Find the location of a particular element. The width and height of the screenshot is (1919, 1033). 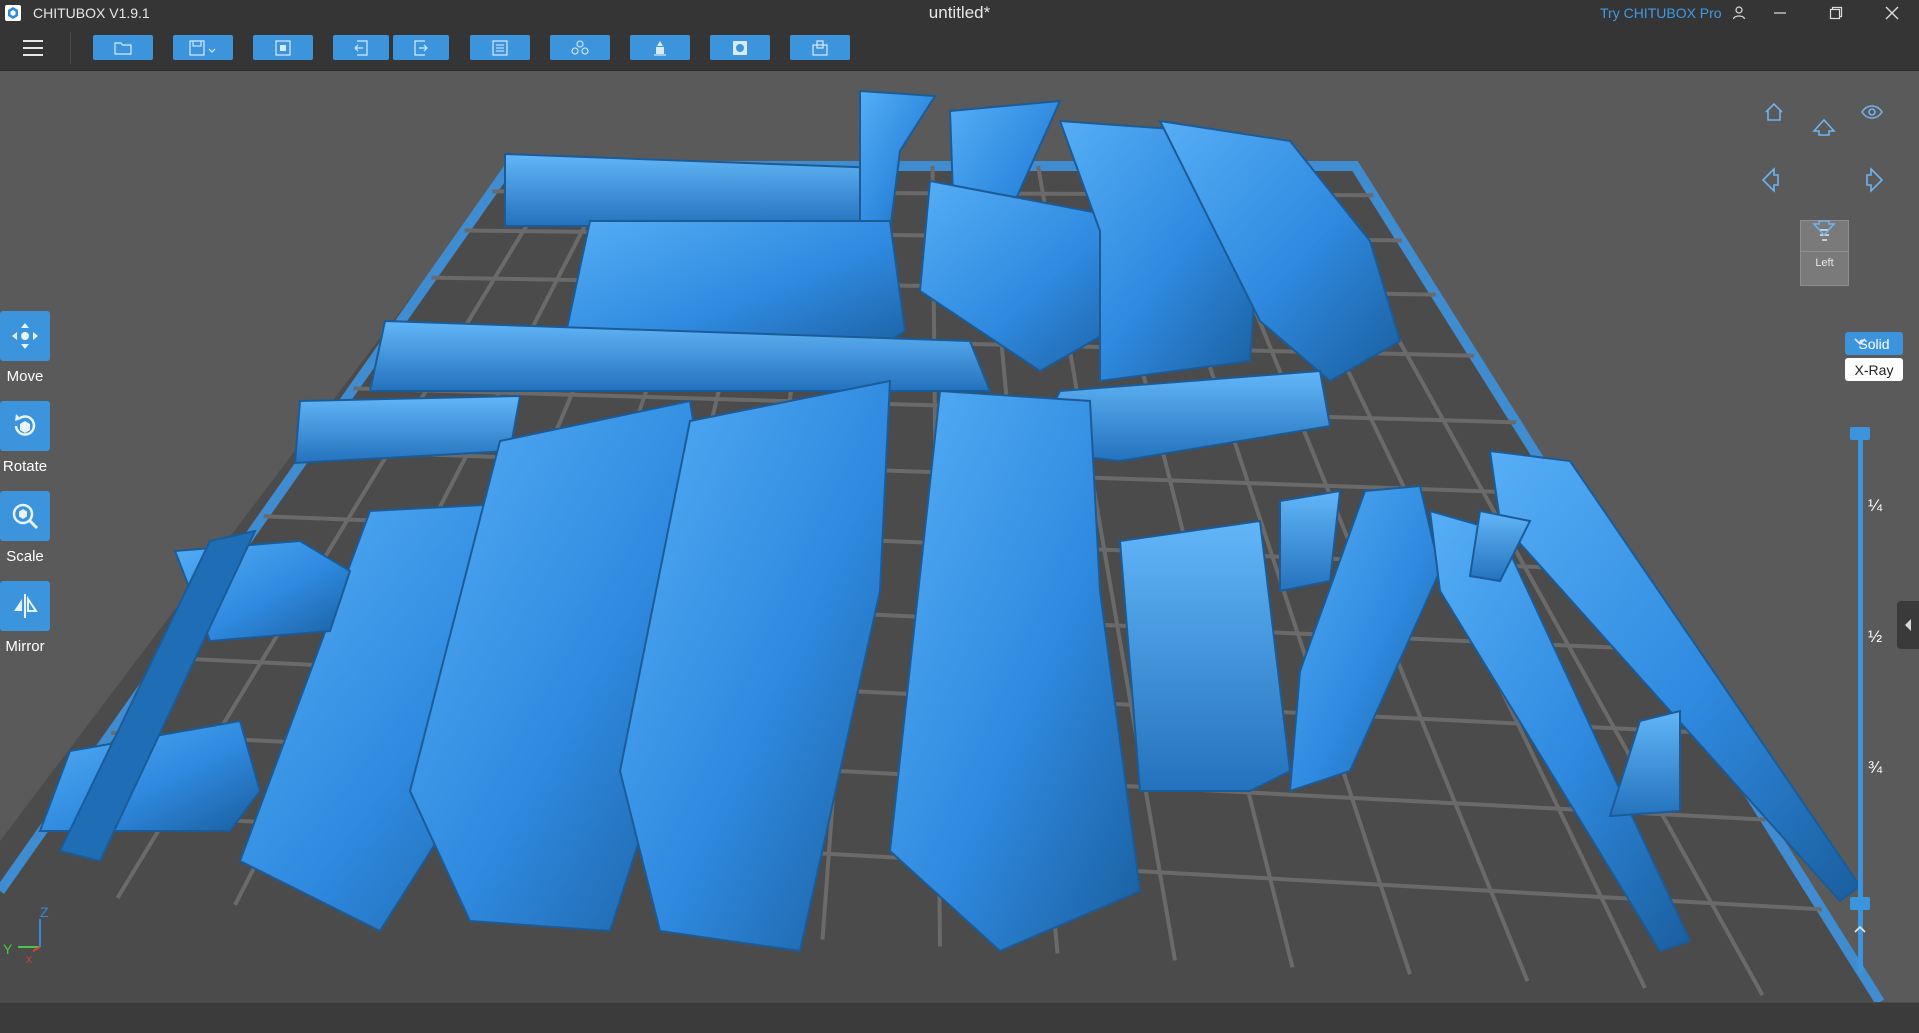

hollow-icon is located at coordinates (740, 47).